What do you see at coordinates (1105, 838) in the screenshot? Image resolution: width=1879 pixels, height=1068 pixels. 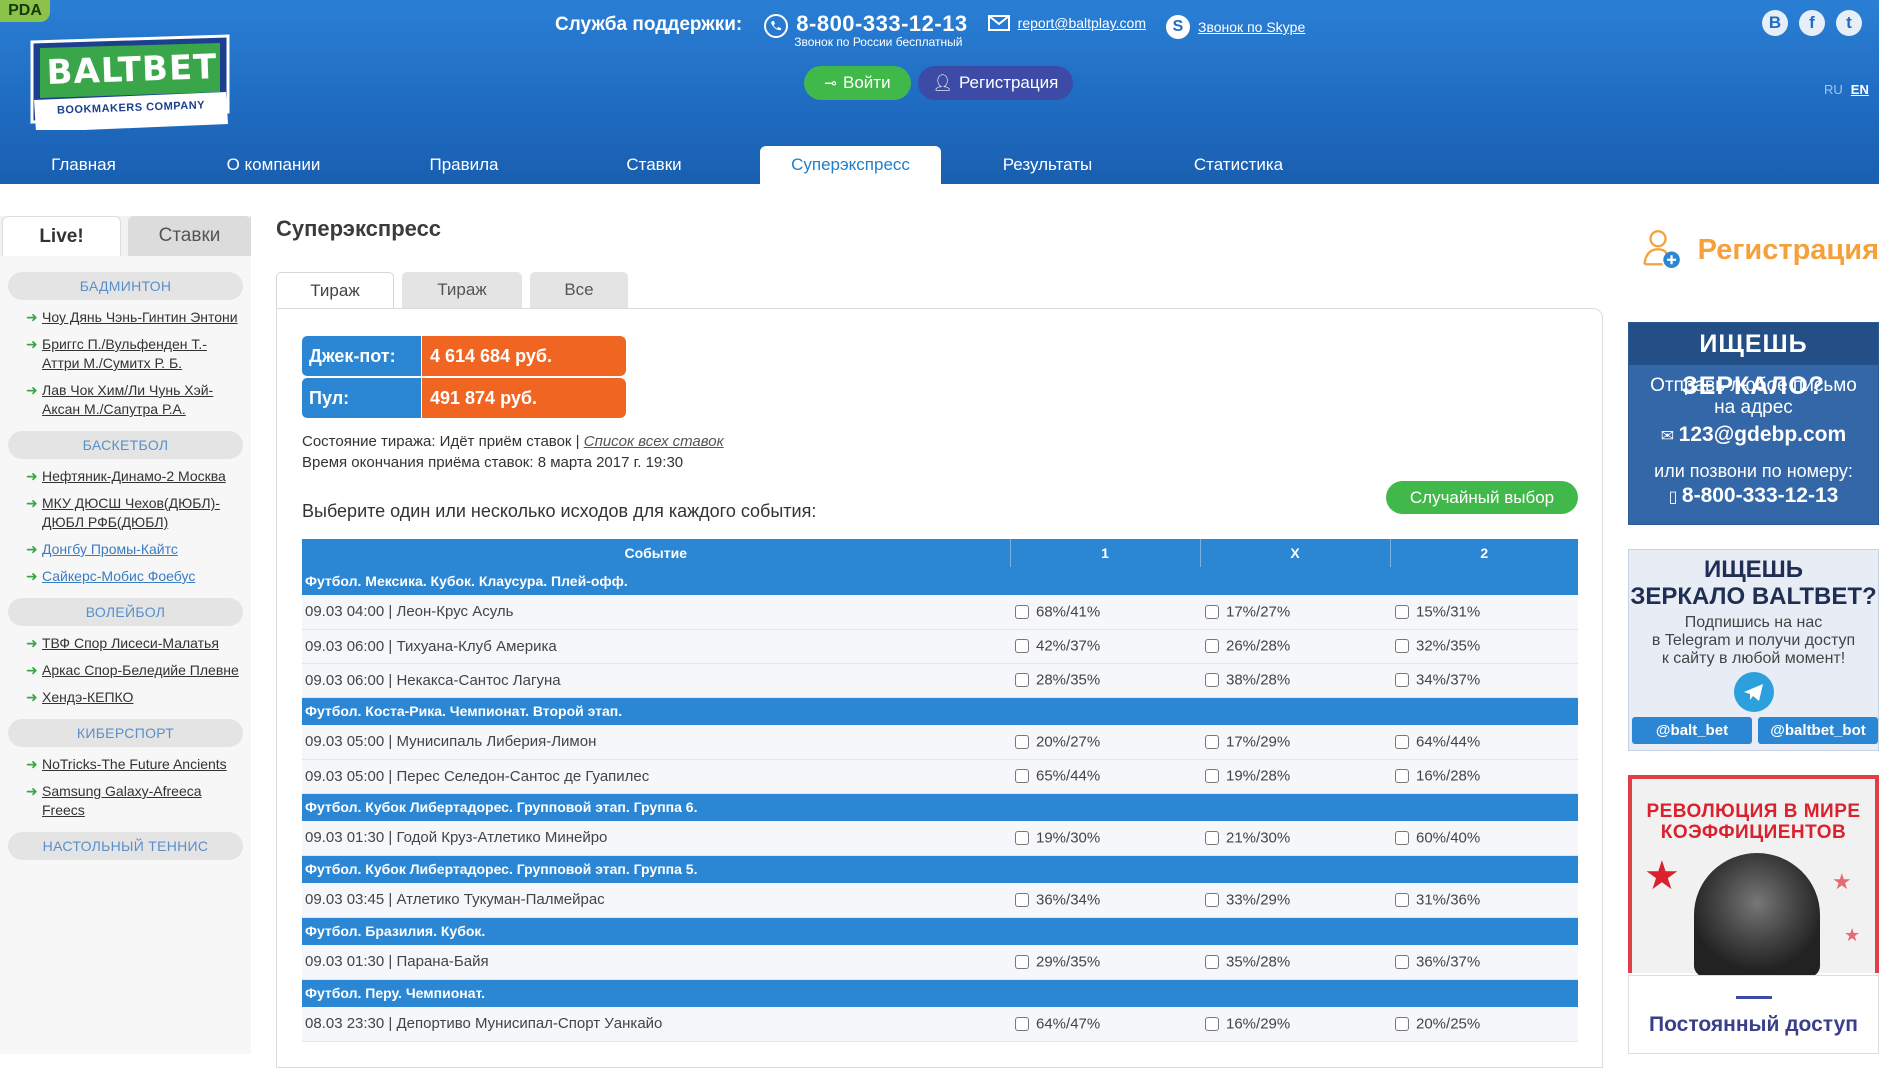 I see `outcome-1-cell: 19%/30%` at bounding box center [1105, 838].